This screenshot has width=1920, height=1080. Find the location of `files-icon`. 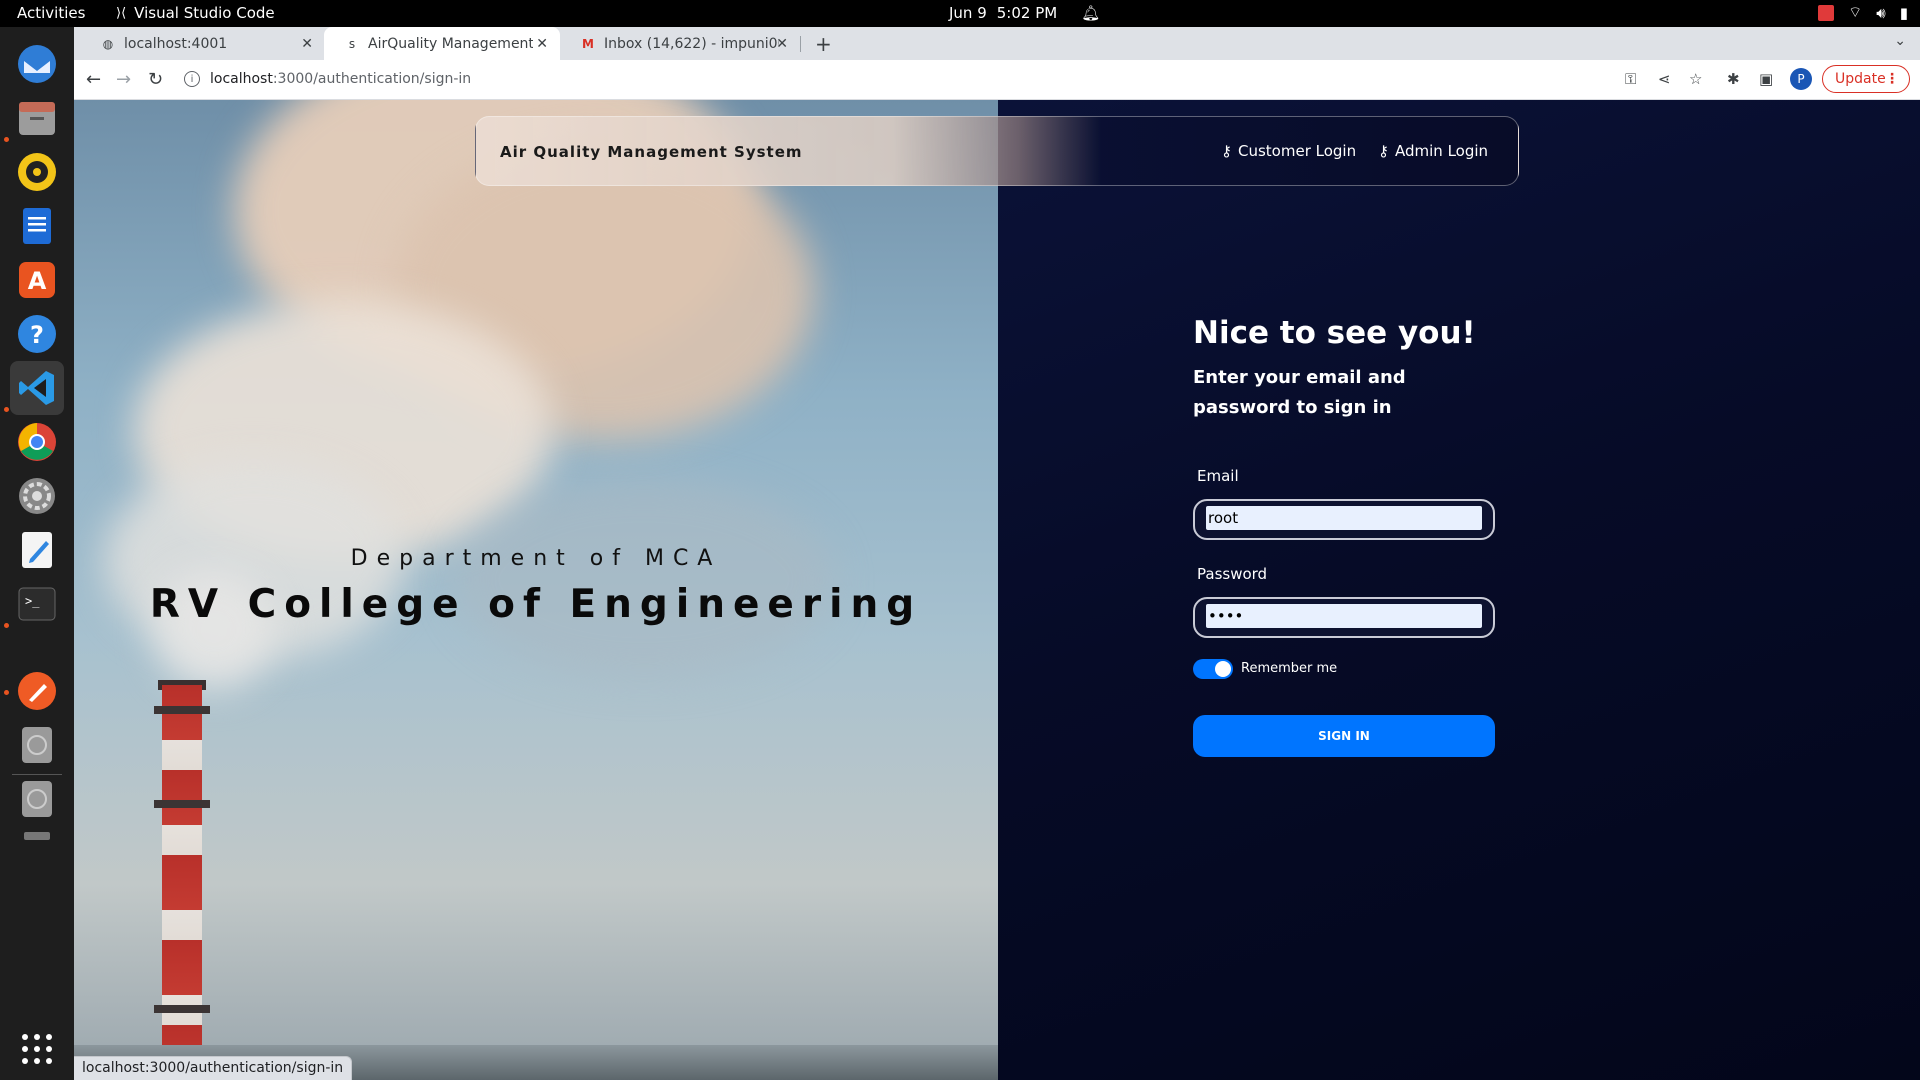

files-icon is located at coordinates (37, 118).